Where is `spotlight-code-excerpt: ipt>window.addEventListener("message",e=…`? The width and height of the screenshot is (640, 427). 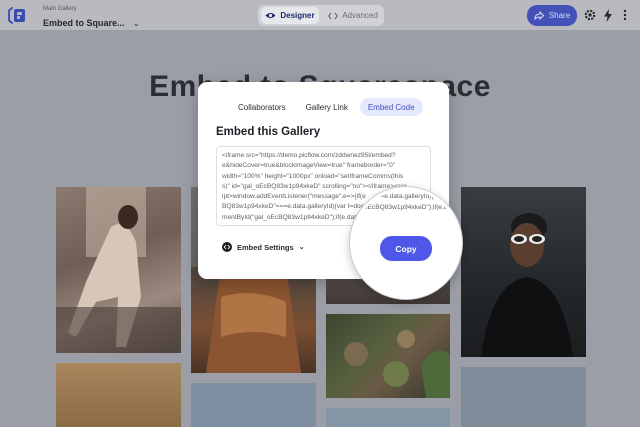
spotlight-code-excerpt: ipt>window.addEventListener("message",e=… is located at coordinates (405, 201).